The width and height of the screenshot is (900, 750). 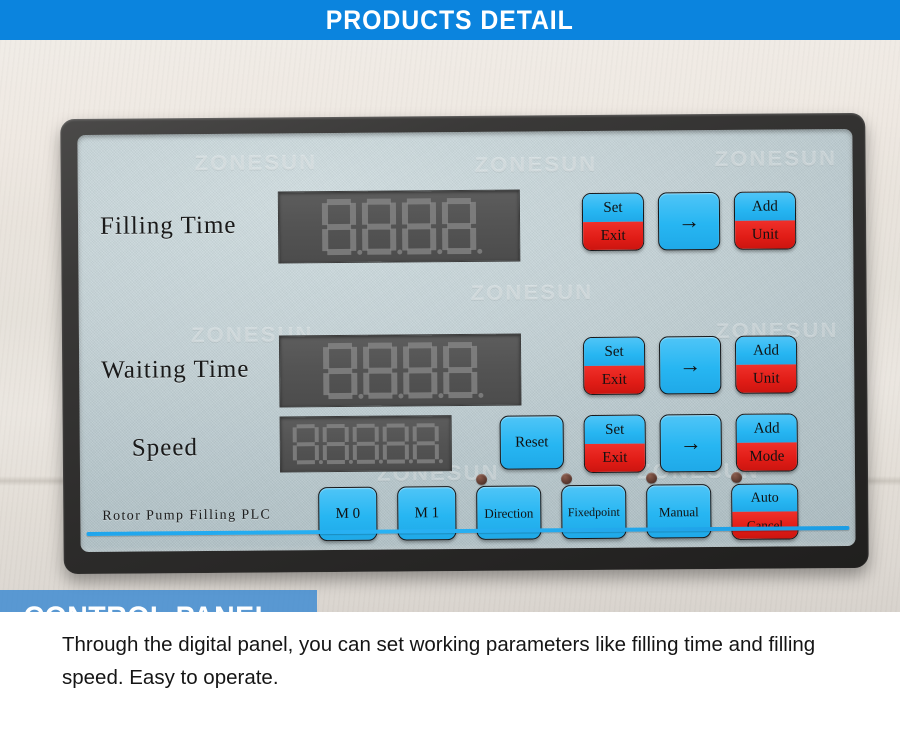 I want to click on products-detail-banner: PRODUCTS DETAIL, so click(x=450, y=20).